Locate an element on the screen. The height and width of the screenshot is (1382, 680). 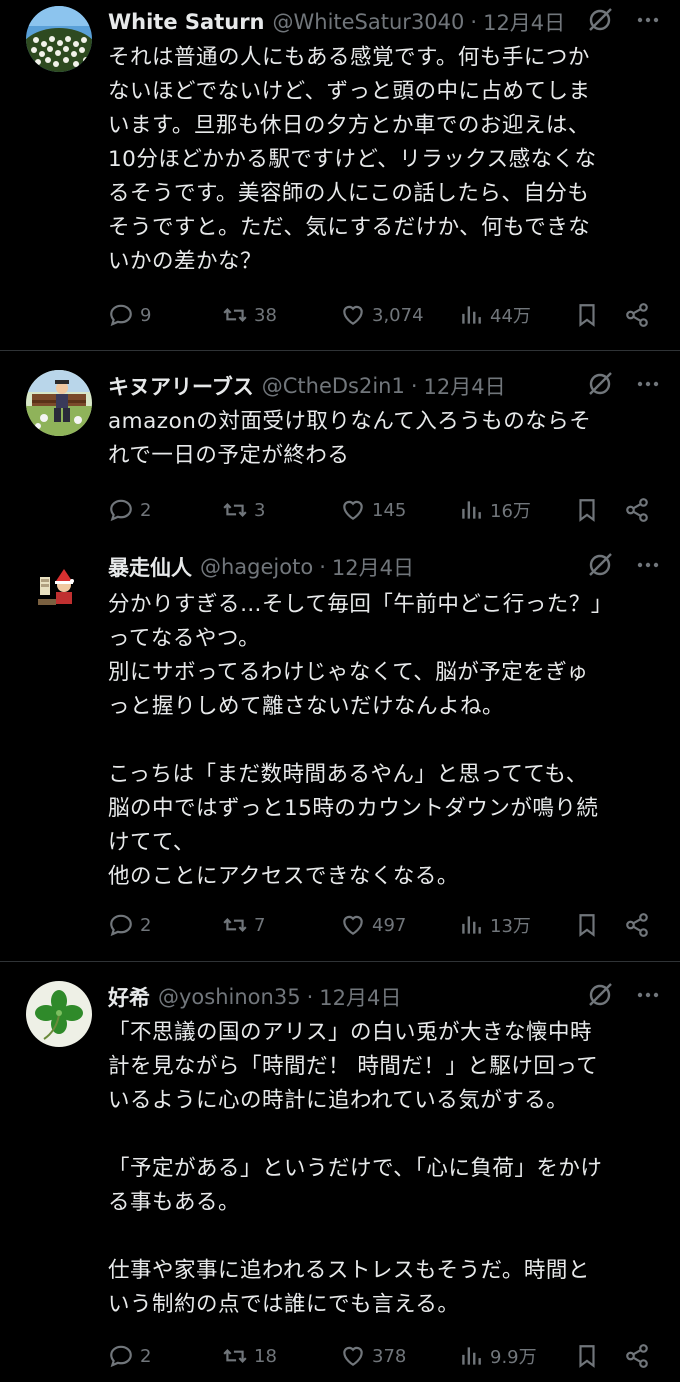
action-bar: 2 7 497 13万 is located at coordinates (380, 925).